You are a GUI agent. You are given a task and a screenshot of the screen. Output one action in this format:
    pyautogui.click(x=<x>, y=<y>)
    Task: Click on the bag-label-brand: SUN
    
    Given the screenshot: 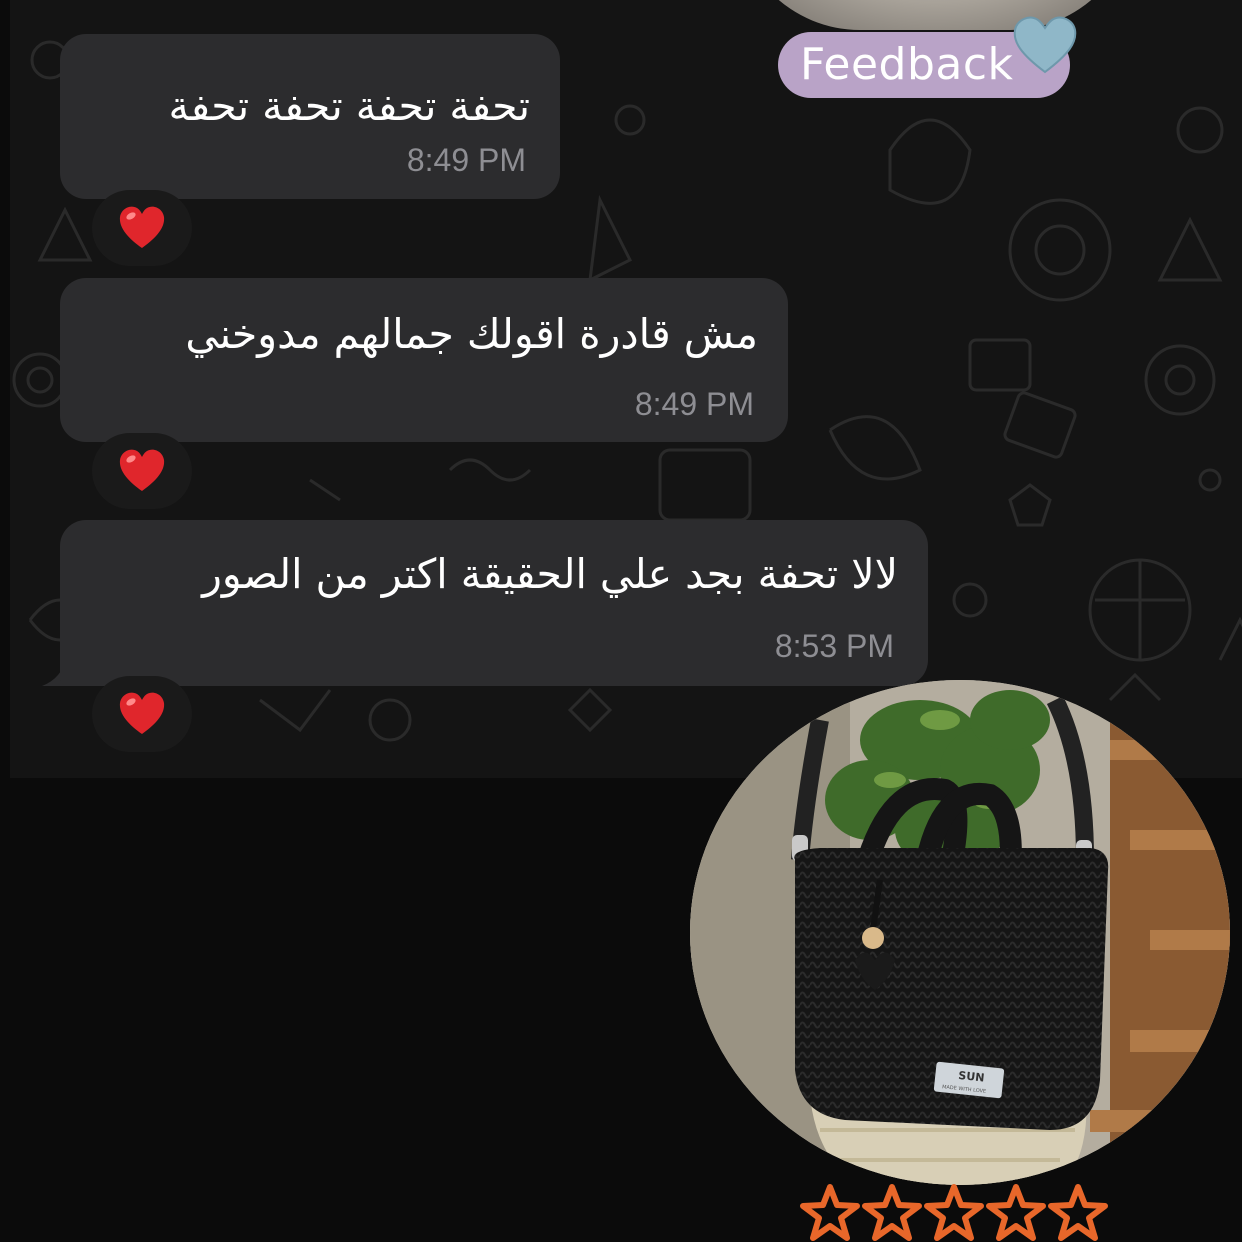 What is the action you would take?
    pyautogui.click(x=971, y=1077)
    